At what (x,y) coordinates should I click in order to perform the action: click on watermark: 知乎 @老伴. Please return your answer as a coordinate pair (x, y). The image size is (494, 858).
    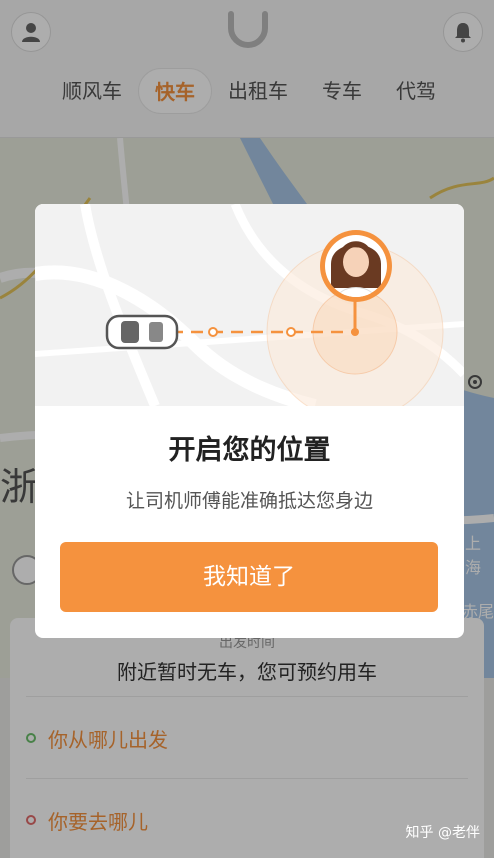
    Looking at the image, I should click on (442, 833).